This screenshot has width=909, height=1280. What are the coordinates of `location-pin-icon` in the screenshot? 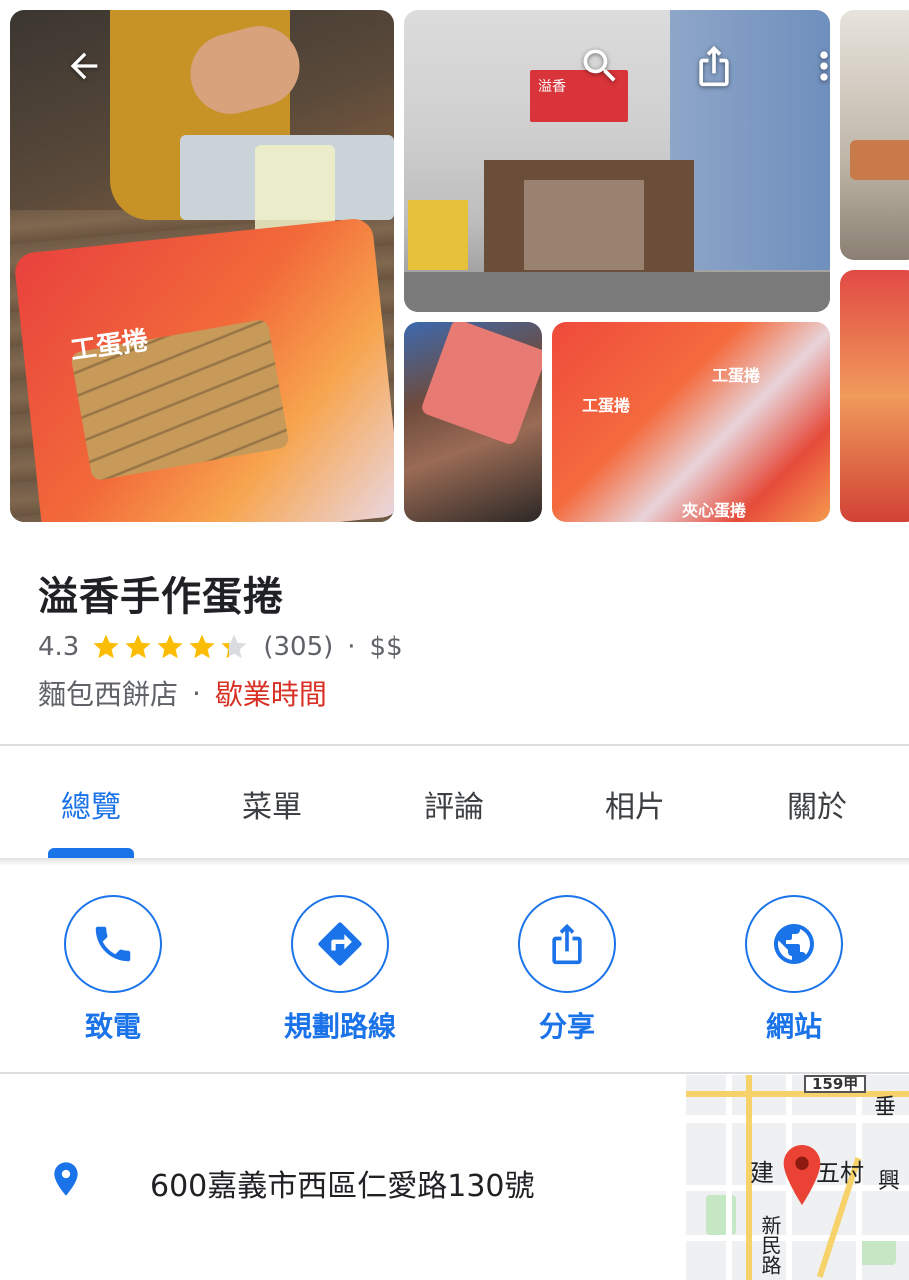 It's located at (66, 1181).